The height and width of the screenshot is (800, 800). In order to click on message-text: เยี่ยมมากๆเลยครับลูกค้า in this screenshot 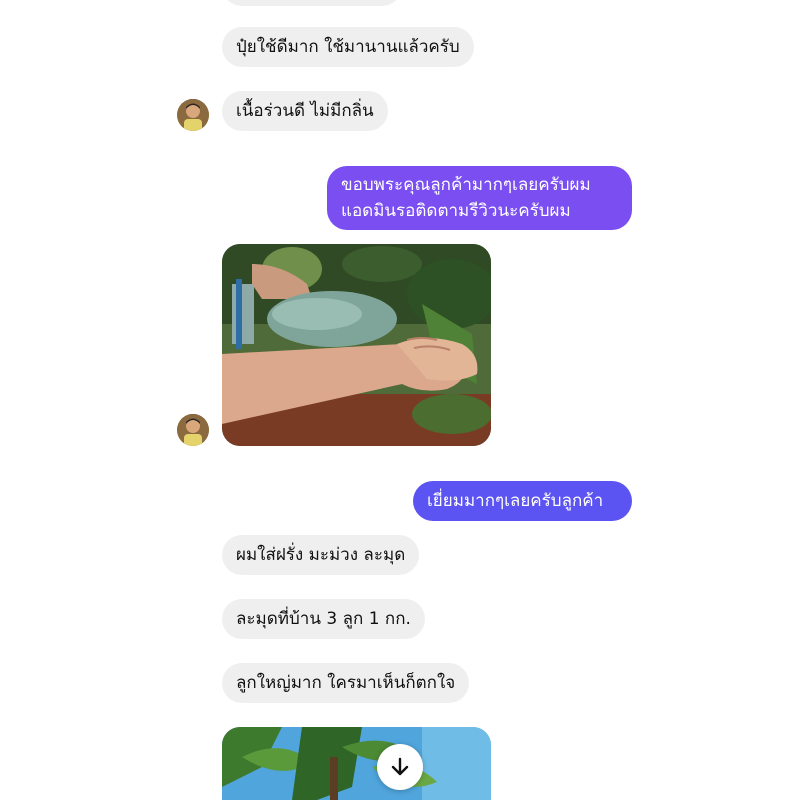, I will do `click(515, 501)`.